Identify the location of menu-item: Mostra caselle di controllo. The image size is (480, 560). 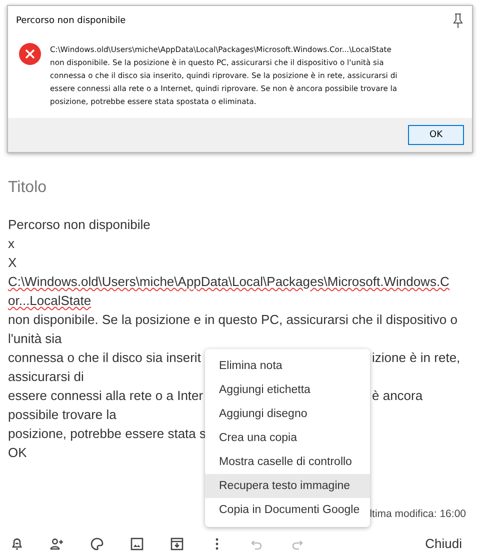
(287, 462).